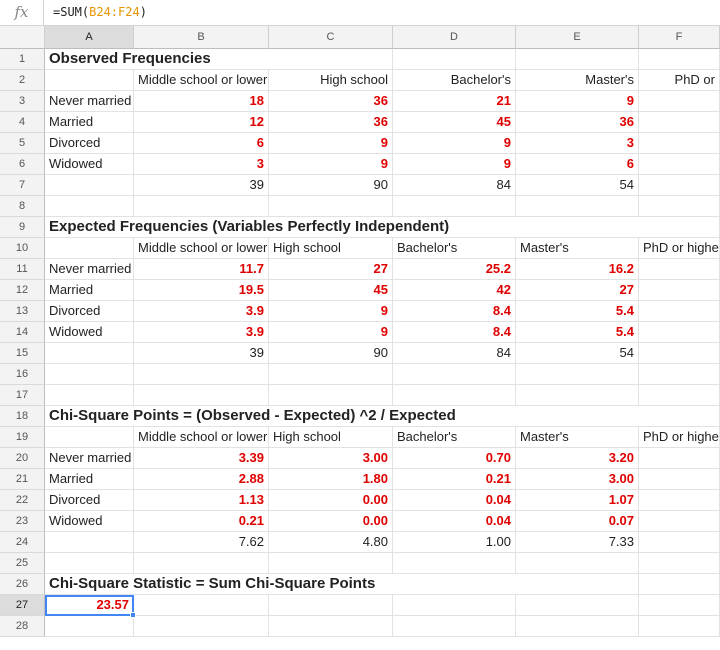  What do you see at coordinates (22, 311) in the screenshot?
I see `row-header: 13` at bounding box center [22, 311].